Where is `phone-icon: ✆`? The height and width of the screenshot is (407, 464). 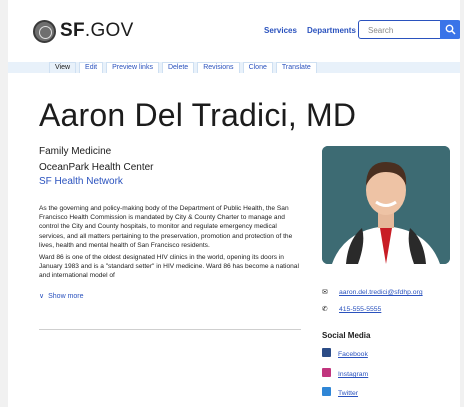
phone-icon: ✆ is located at coordinates (325, 309).